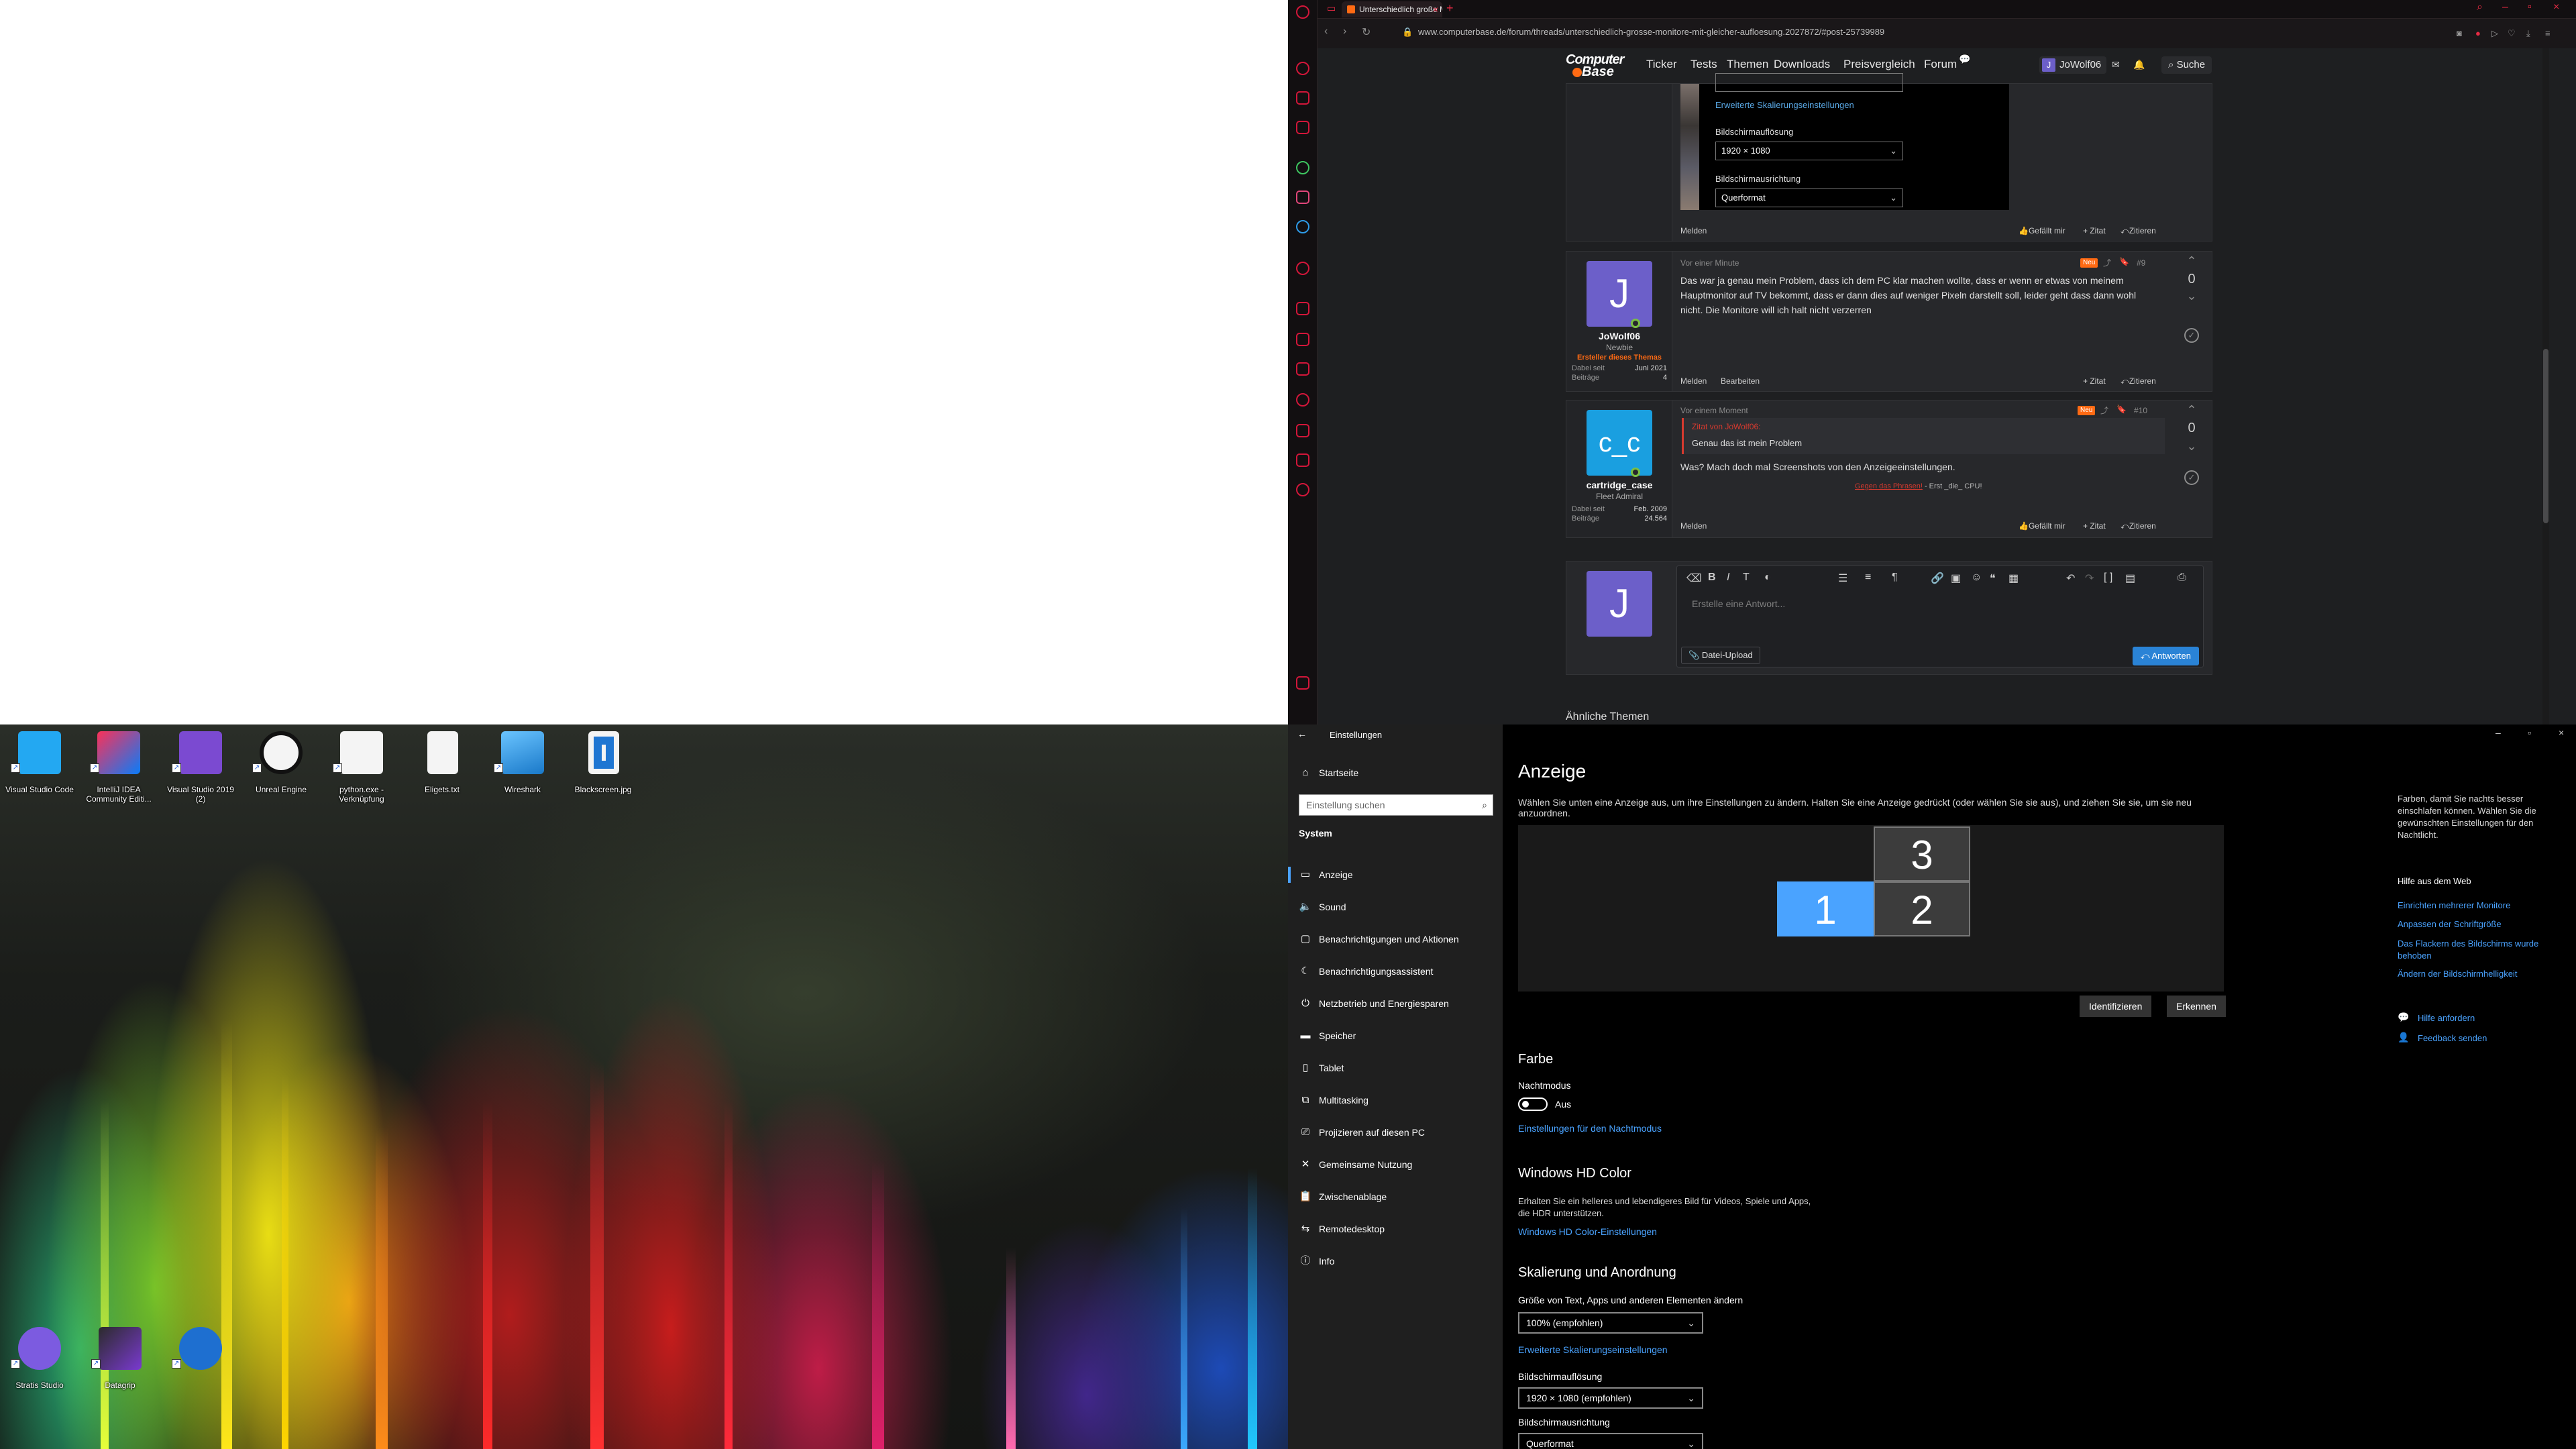 The width and height of the screenshot is (2576, 1449). What do you see at coordinates (1712, 578) in the screenshot?
I see `bold-icon: B` at bounding box center [1712, 578].